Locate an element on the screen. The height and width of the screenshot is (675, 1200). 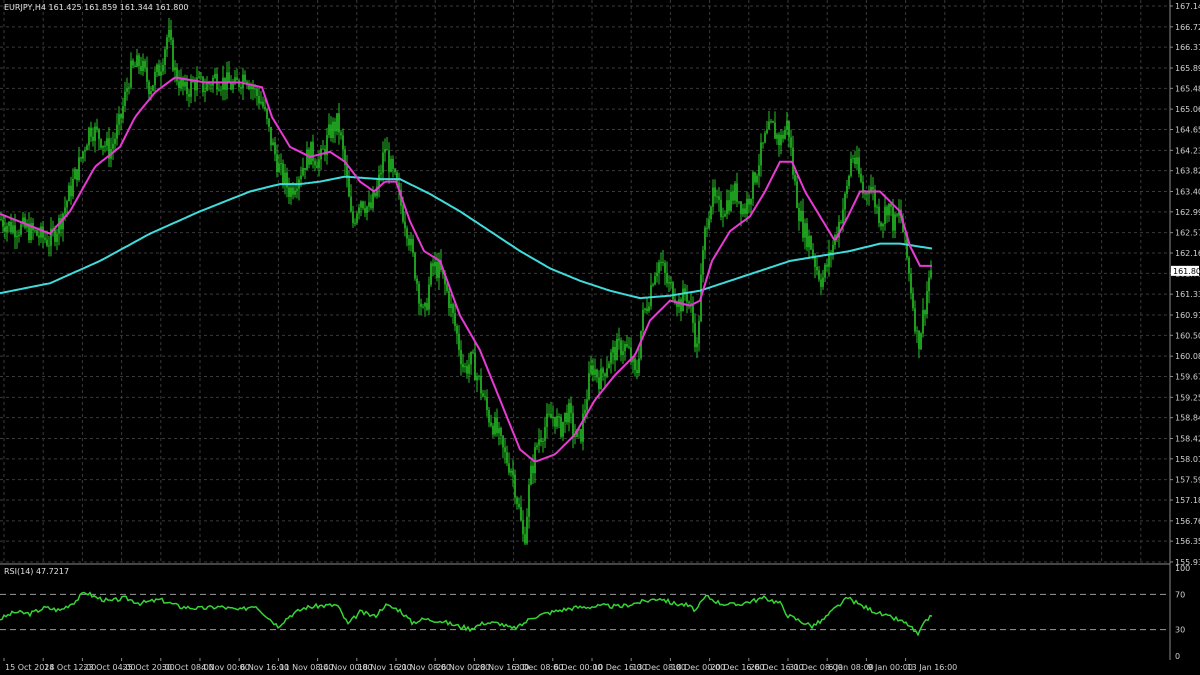
time-tick-label: 13 Jan 16:00 is located at coordinates (932, 667).